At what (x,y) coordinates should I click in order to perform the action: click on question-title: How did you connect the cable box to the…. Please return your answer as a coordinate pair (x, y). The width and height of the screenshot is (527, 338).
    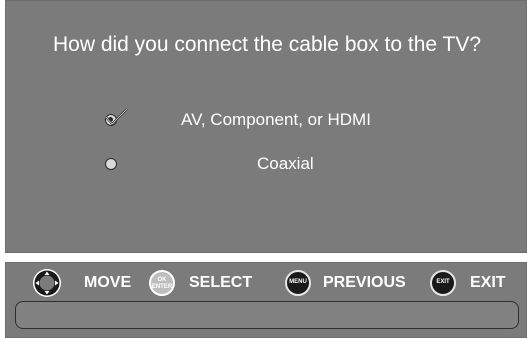
    Looking at the image, I should click on (267, 44).